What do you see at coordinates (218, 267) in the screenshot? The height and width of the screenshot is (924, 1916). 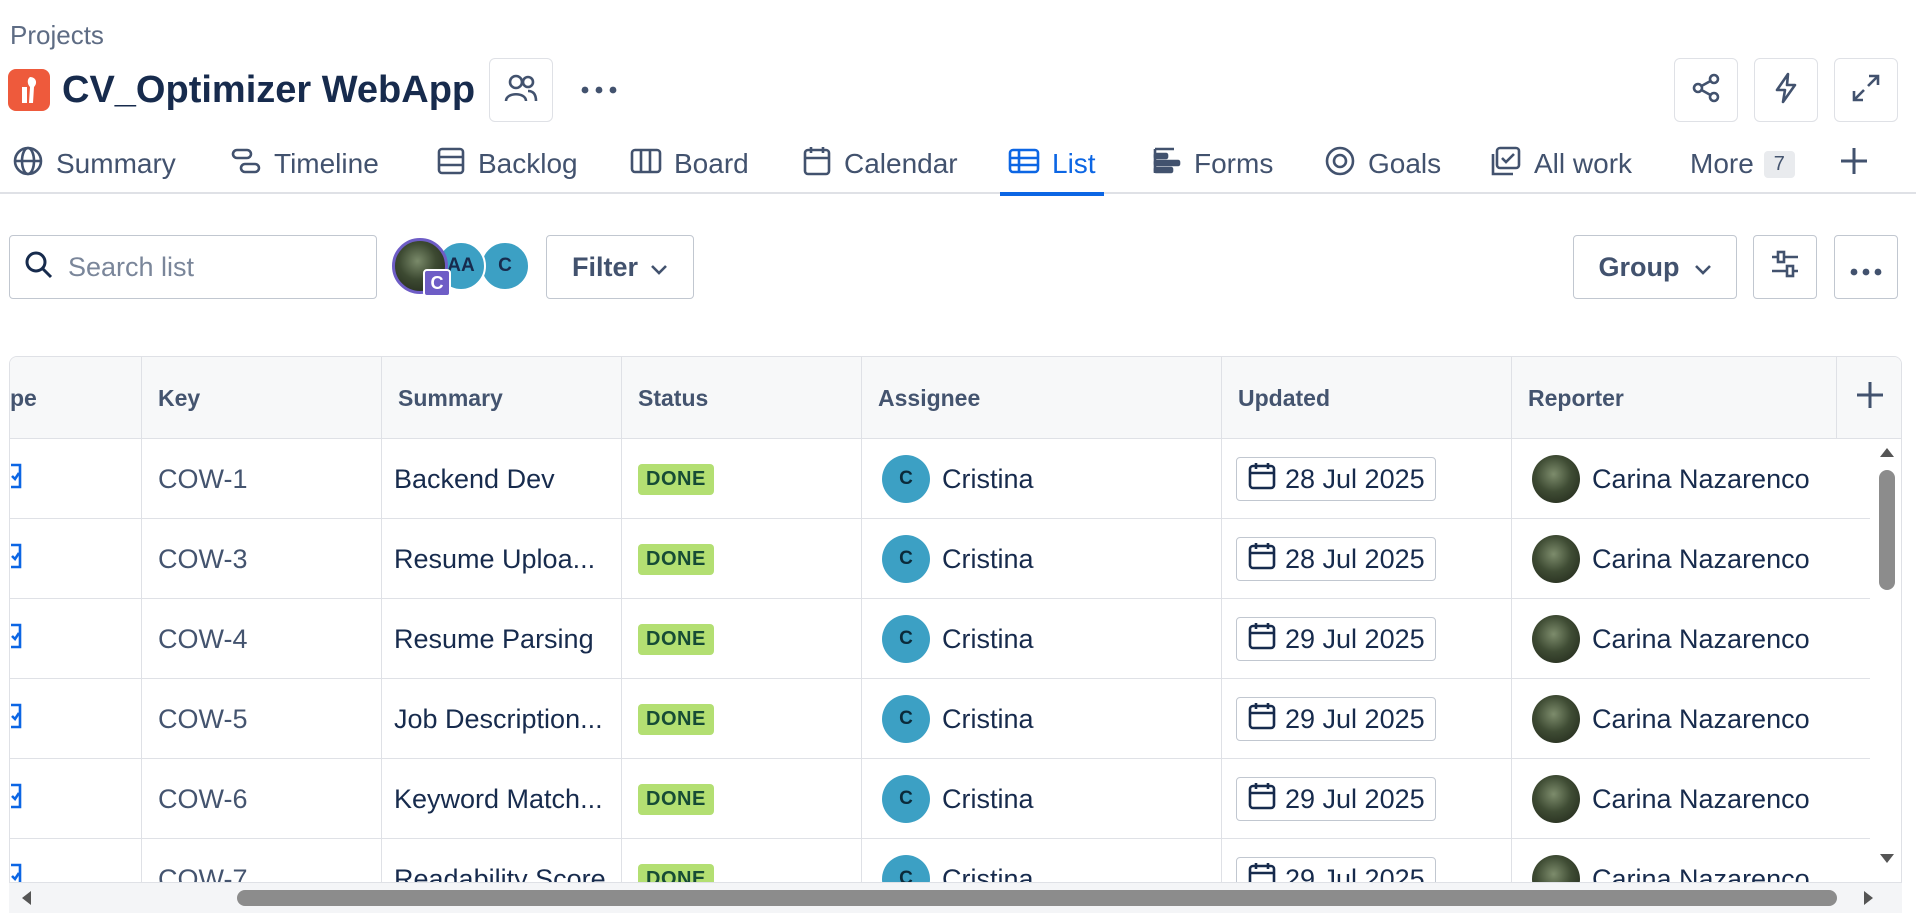 I see `search-input` at bounding box center [218, 267].